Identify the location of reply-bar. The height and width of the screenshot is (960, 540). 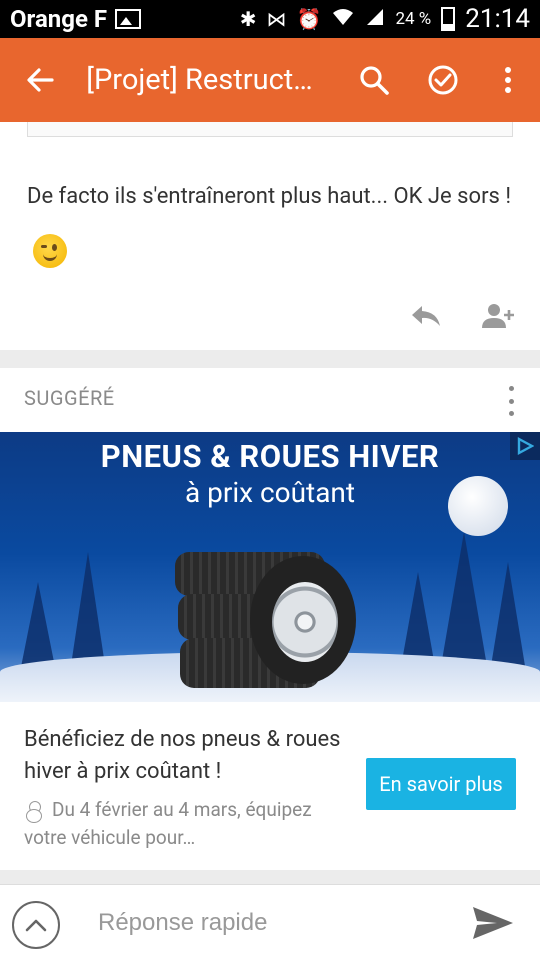
(270, 922).